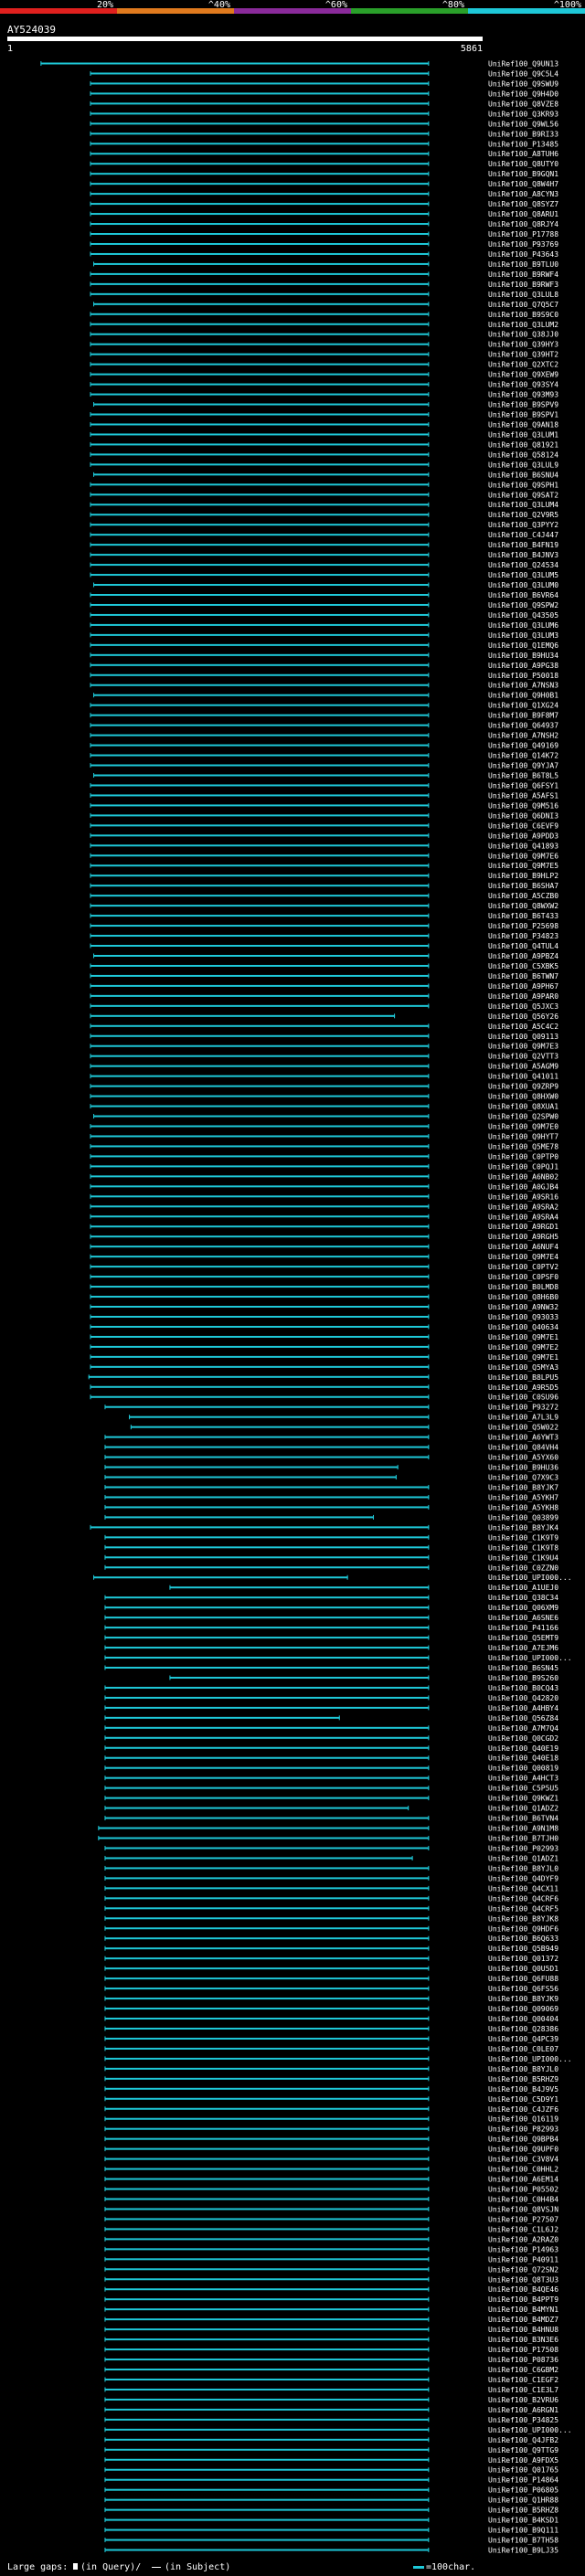 This screenshot has width=585, height=2576. What do you see at coordinates (523, 1568) in the screenshot?
I see `hit-label: UniRef100_C0ZZN0` at bounding box center [523, 1568].